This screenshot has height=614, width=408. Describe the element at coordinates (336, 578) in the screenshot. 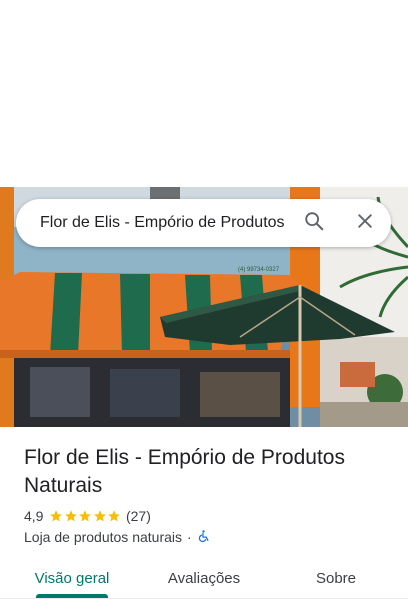

I see `tab-about: Sobre` at that location.